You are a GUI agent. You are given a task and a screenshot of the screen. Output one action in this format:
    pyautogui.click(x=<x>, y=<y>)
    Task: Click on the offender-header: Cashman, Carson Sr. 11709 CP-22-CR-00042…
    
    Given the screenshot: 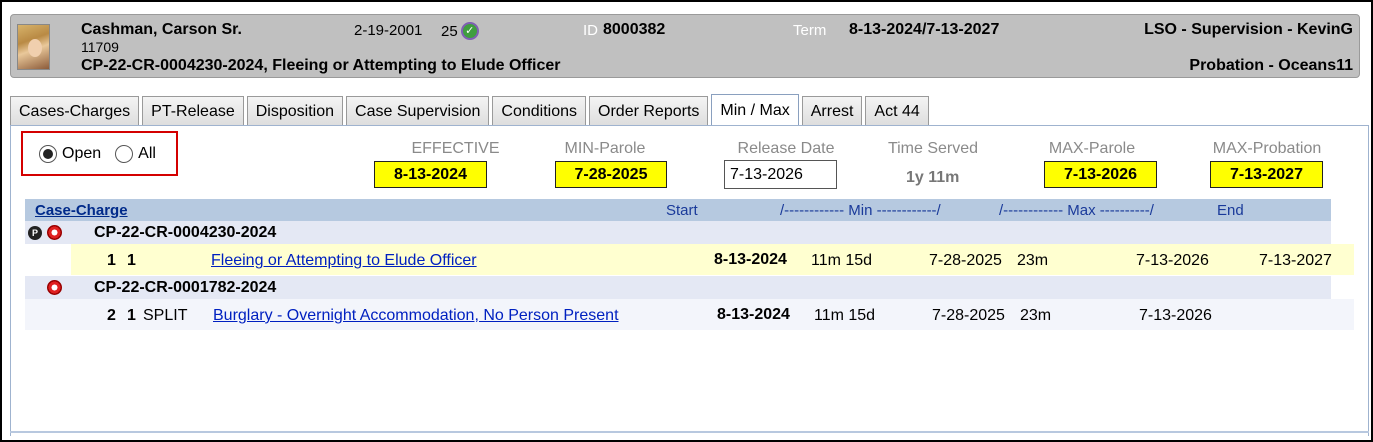 What is the action you would take?
    pyautogui.click(x=685, y=46)
    